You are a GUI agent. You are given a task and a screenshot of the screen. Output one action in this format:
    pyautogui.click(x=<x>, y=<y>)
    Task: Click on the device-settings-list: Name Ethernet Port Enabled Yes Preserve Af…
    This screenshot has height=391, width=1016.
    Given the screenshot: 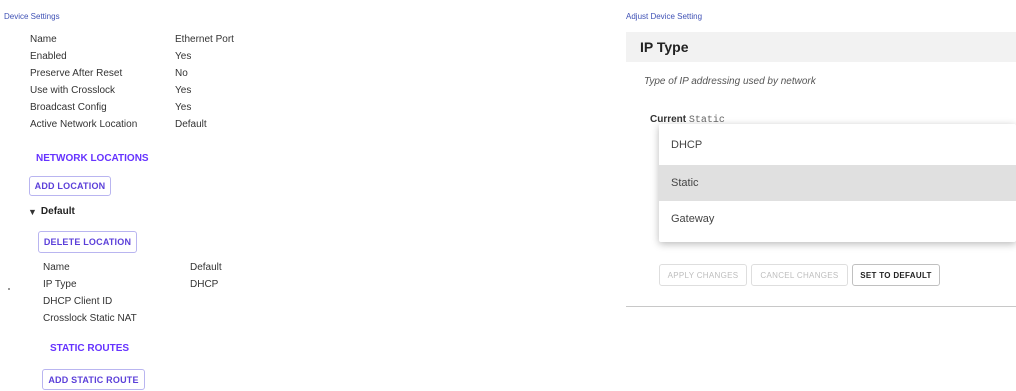 What is the action you would take?
    pyautogui.click(x=132, y=82)
    